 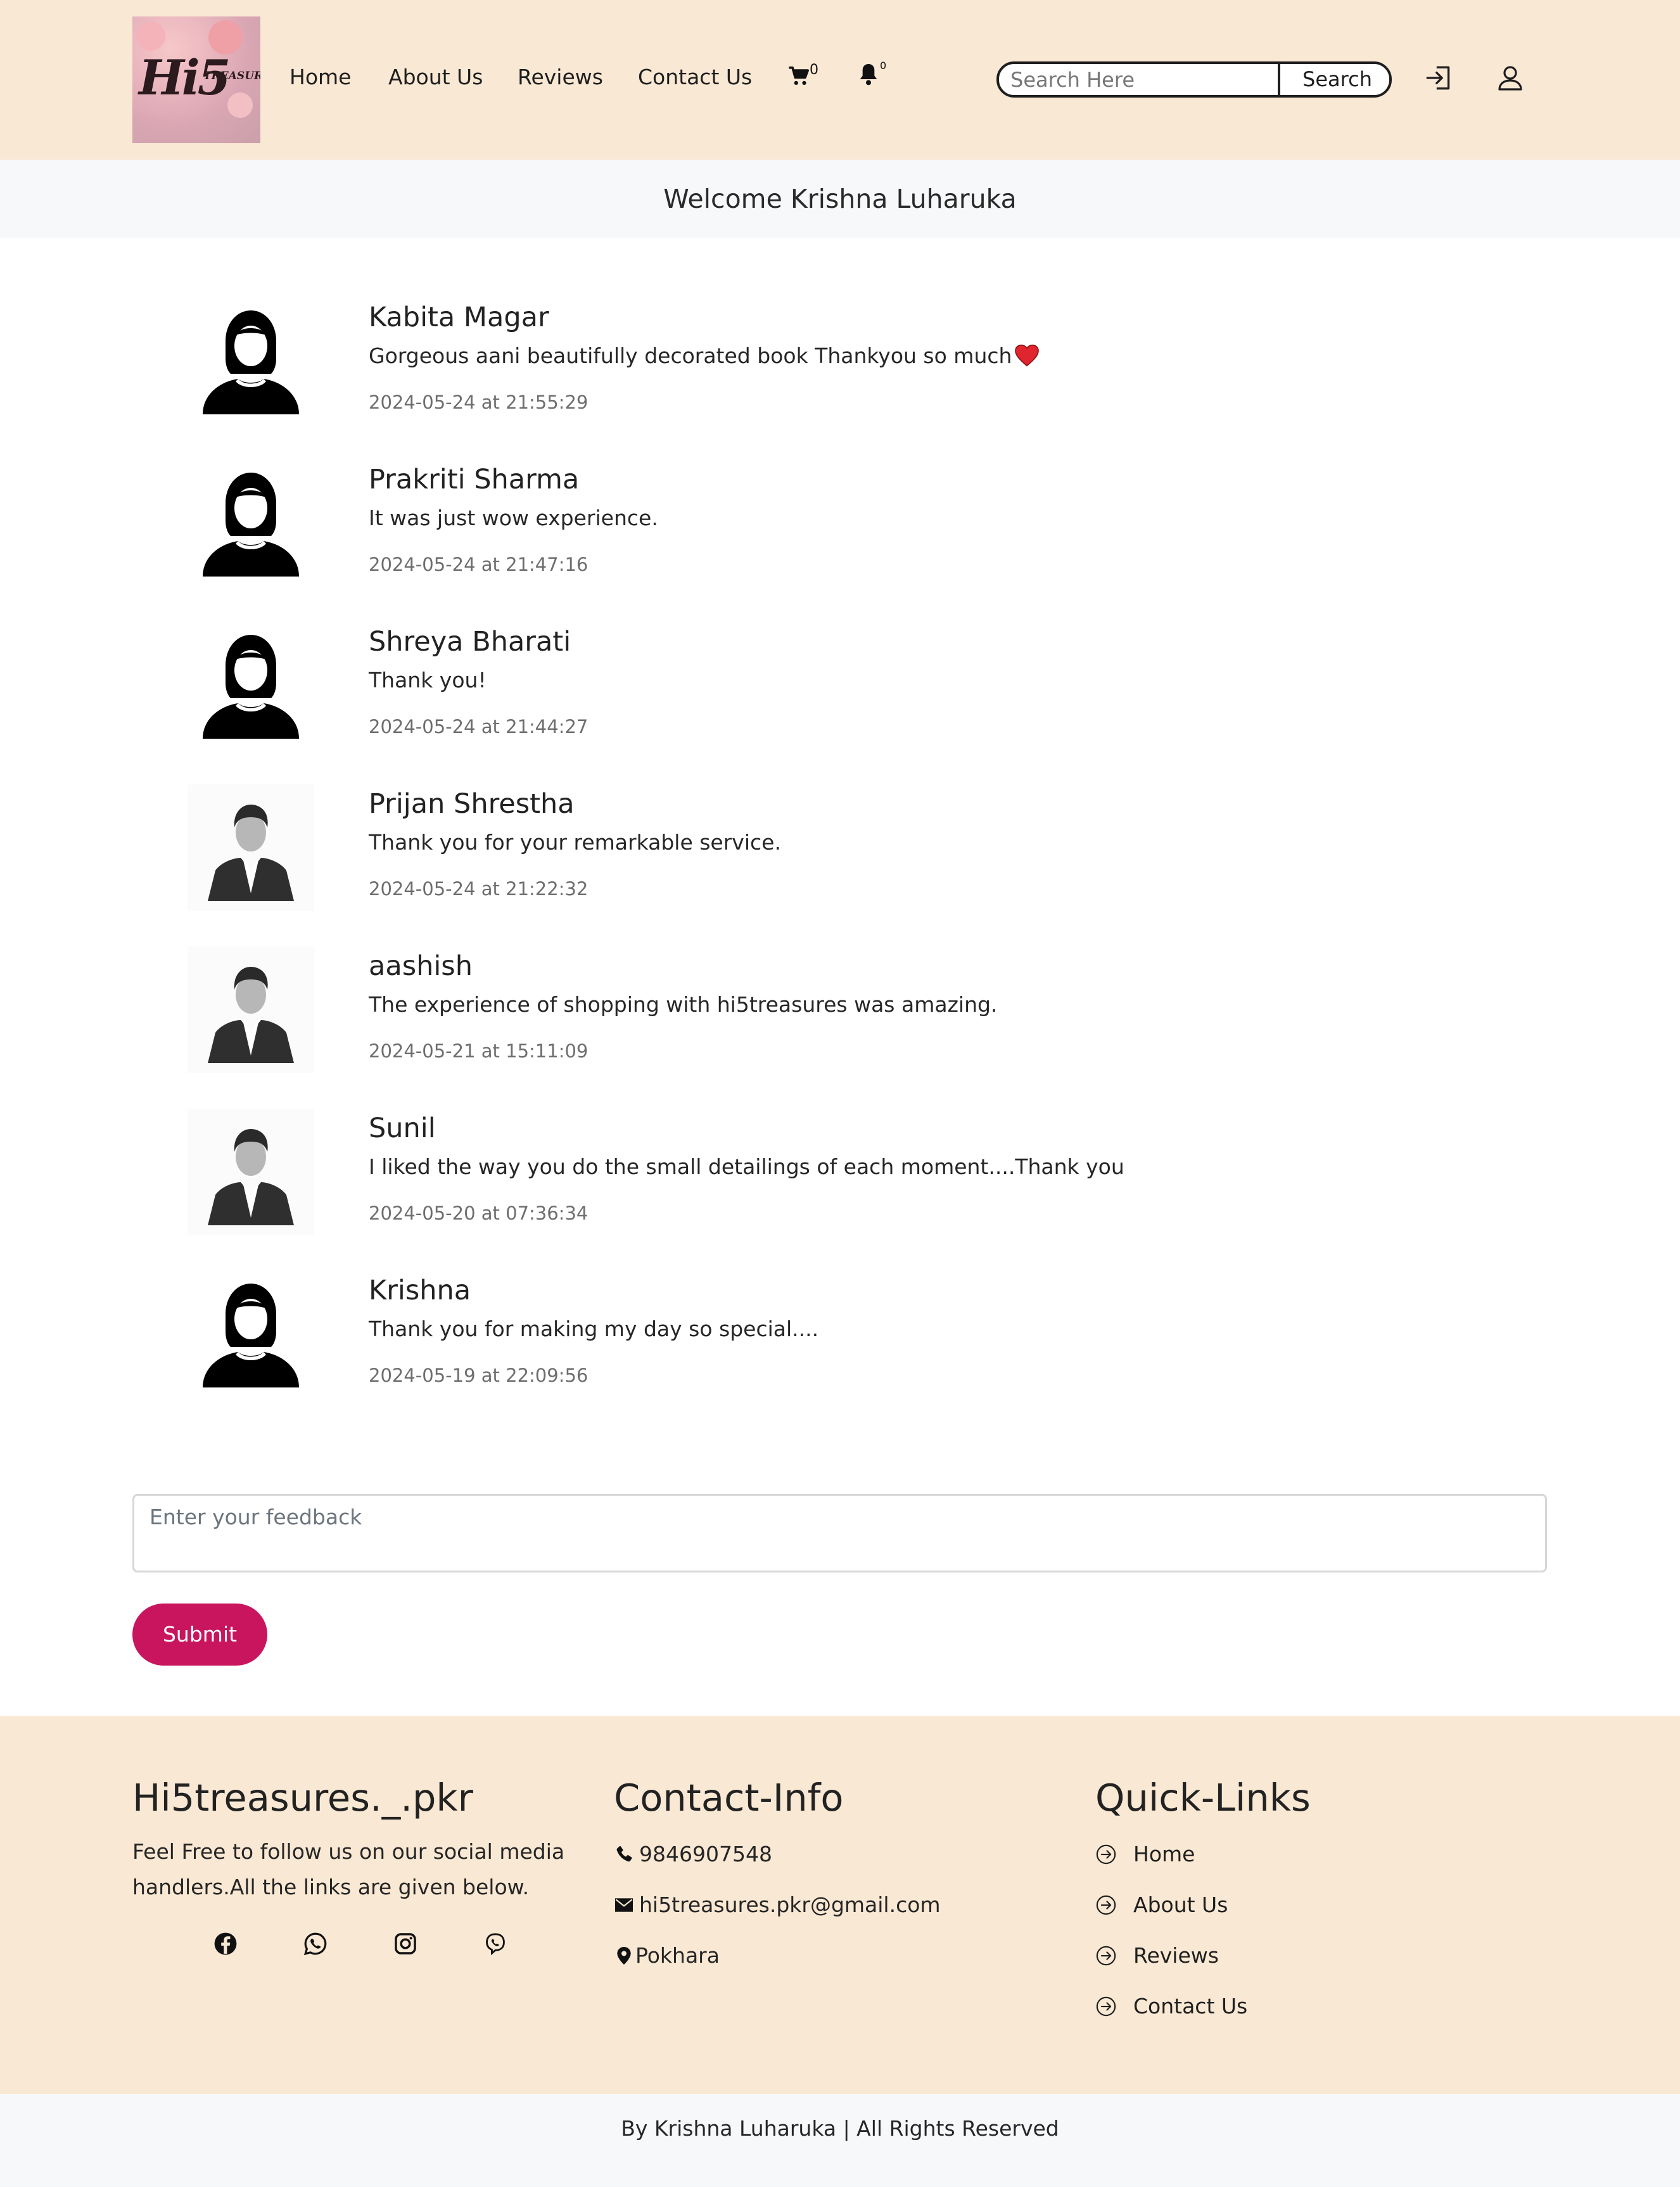 What do you see at coordinates (560, 77) in the screenshot?
I see `nav-reviews-link: Reviews` at bounding box center [560, 77].